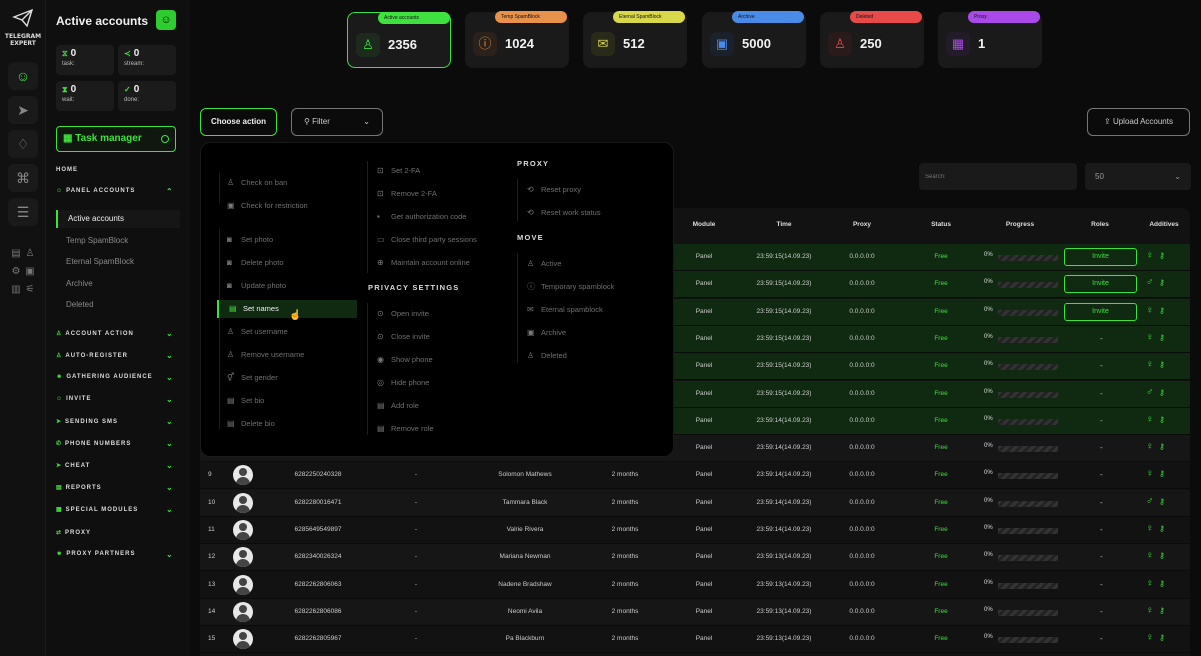  What do you see at coordinates (1138, 122) in the screenshot?
I see `upload-accounts-button: ⇪ Upload Accounts` at bounding box center [1138, 122].